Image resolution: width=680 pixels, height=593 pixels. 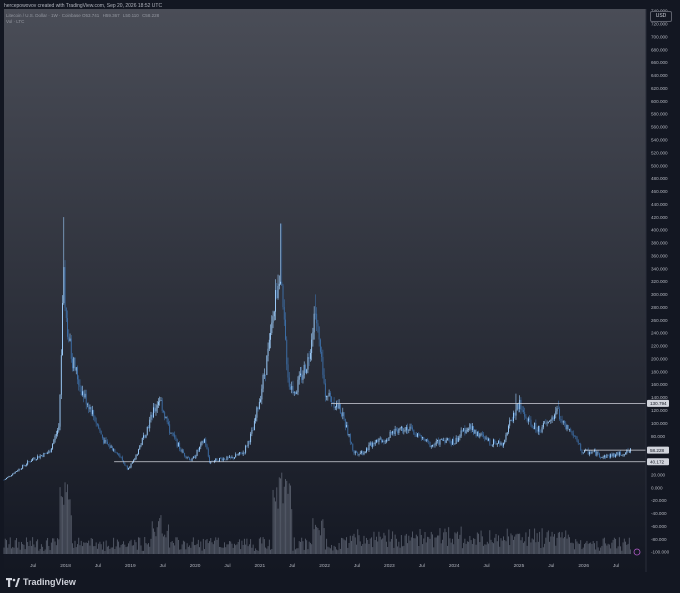 I want to click on y-tick-label: 640.000, so click(x=659, y=75).